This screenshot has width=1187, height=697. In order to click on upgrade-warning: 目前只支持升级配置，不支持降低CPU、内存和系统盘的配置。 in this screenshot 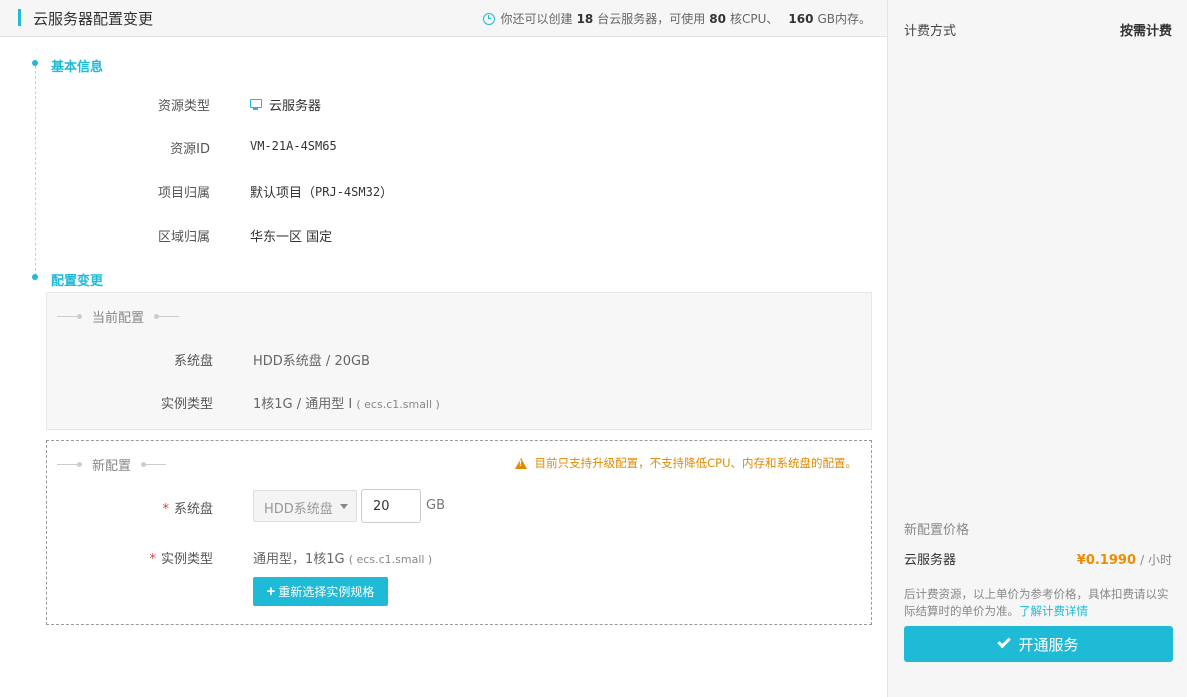, I will do `click(685, 463)`.